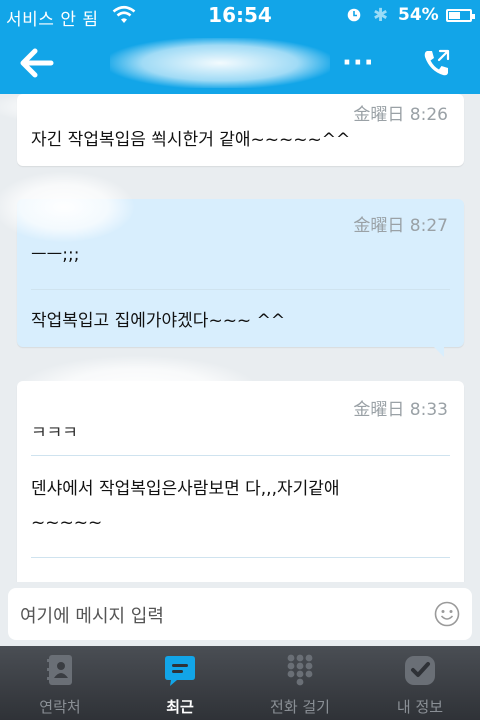 The width and height of the screenshot is (480, 720). I want to click on phone-call-icon, so click(436, 63).